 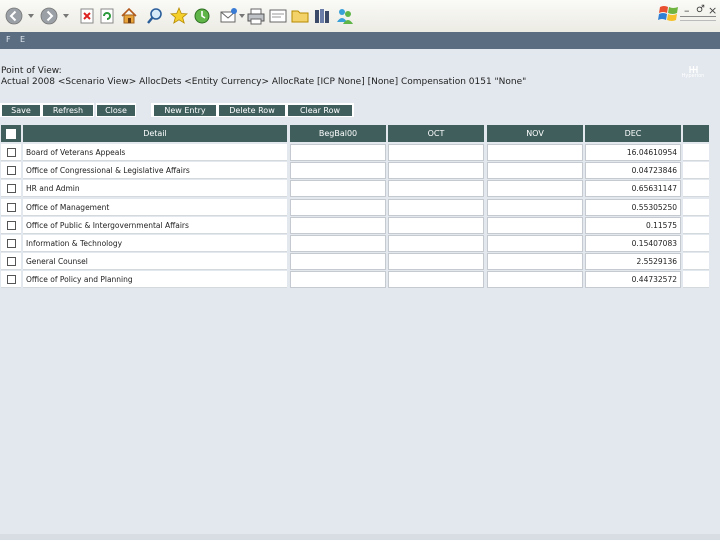 What do you see at coordinates (66, 16) in the screenshot?
I see `forward-dropdown-icon` at bounding box center [66, 16].